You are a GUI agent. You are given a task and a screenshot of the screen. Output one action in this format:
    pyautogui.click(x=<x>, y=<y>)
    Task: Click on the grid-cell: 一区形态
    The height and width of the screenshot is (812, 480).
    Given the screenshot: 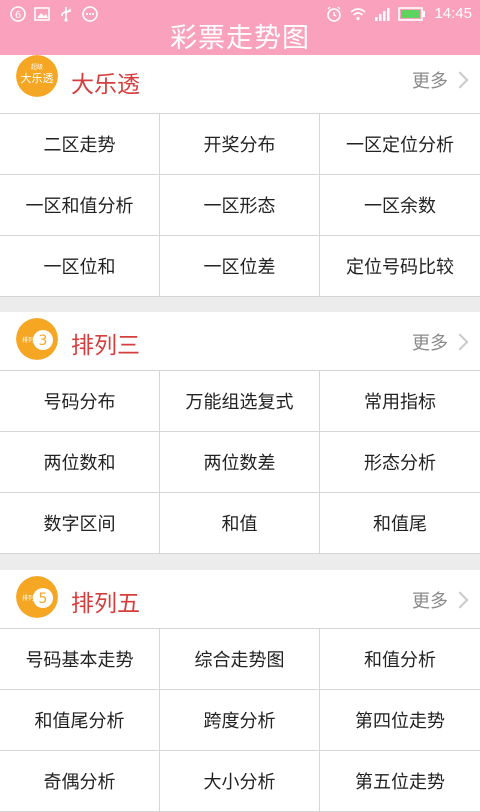 What is the action you would take?
    pyautogui.click(x=240, y=205)
    